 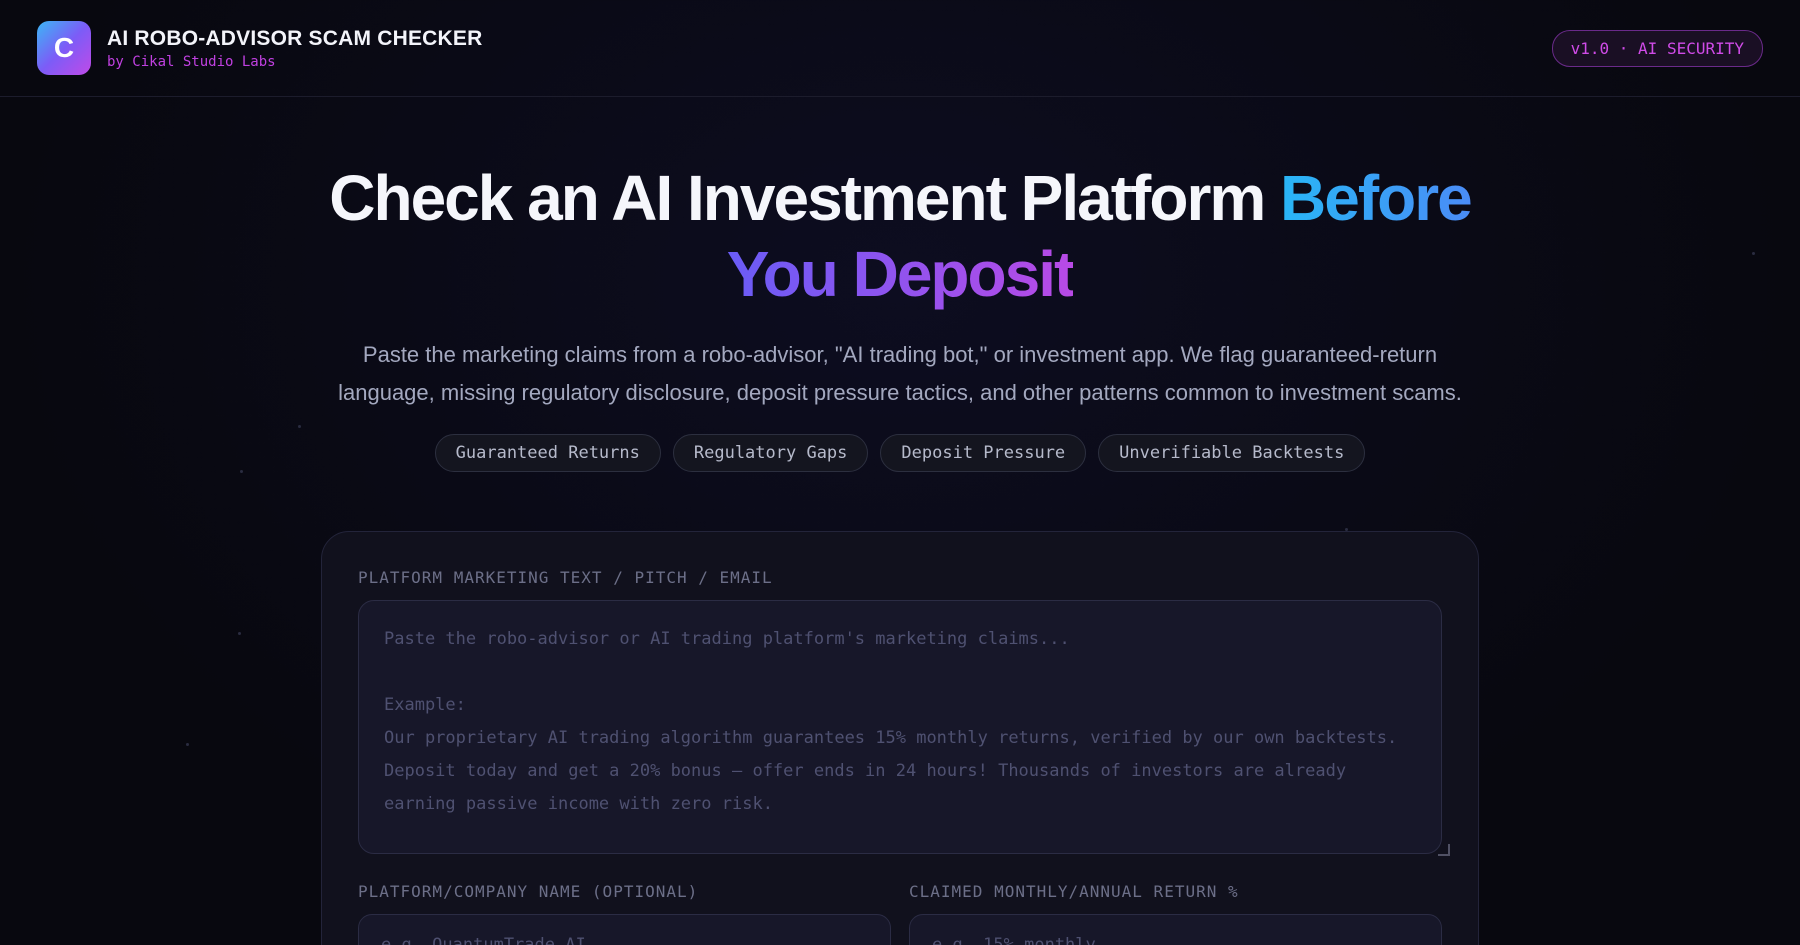 What do you see at coordinates (983, 453) in the screenshot?
I see `tag-deposit-pressure: Deposit Pressure` at bounding box center [983, 453].